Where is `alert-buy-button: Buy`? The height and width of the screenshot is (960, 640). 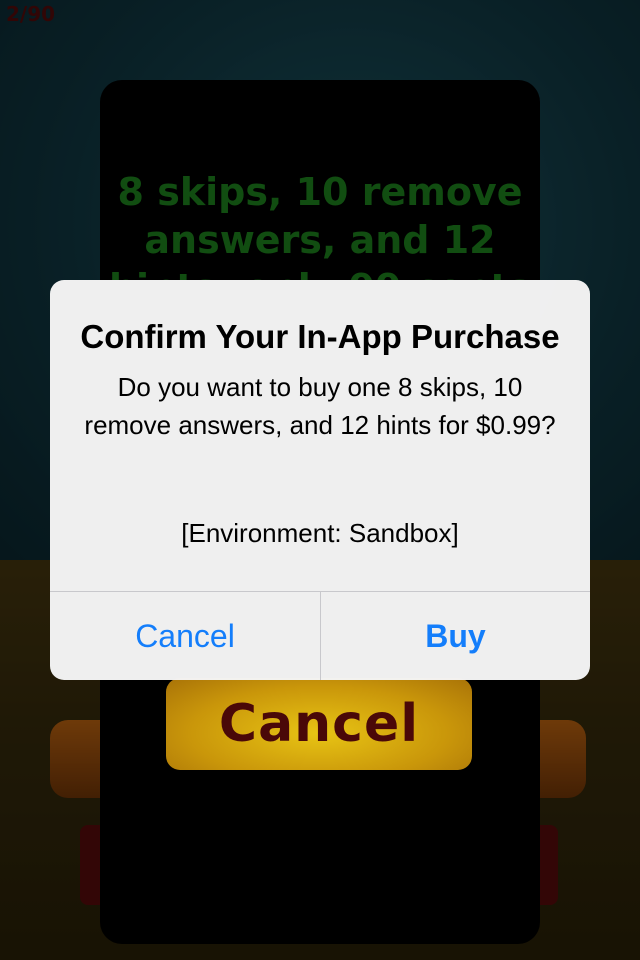
alert-buy-button: Buy is located at coordinates (455, 636).